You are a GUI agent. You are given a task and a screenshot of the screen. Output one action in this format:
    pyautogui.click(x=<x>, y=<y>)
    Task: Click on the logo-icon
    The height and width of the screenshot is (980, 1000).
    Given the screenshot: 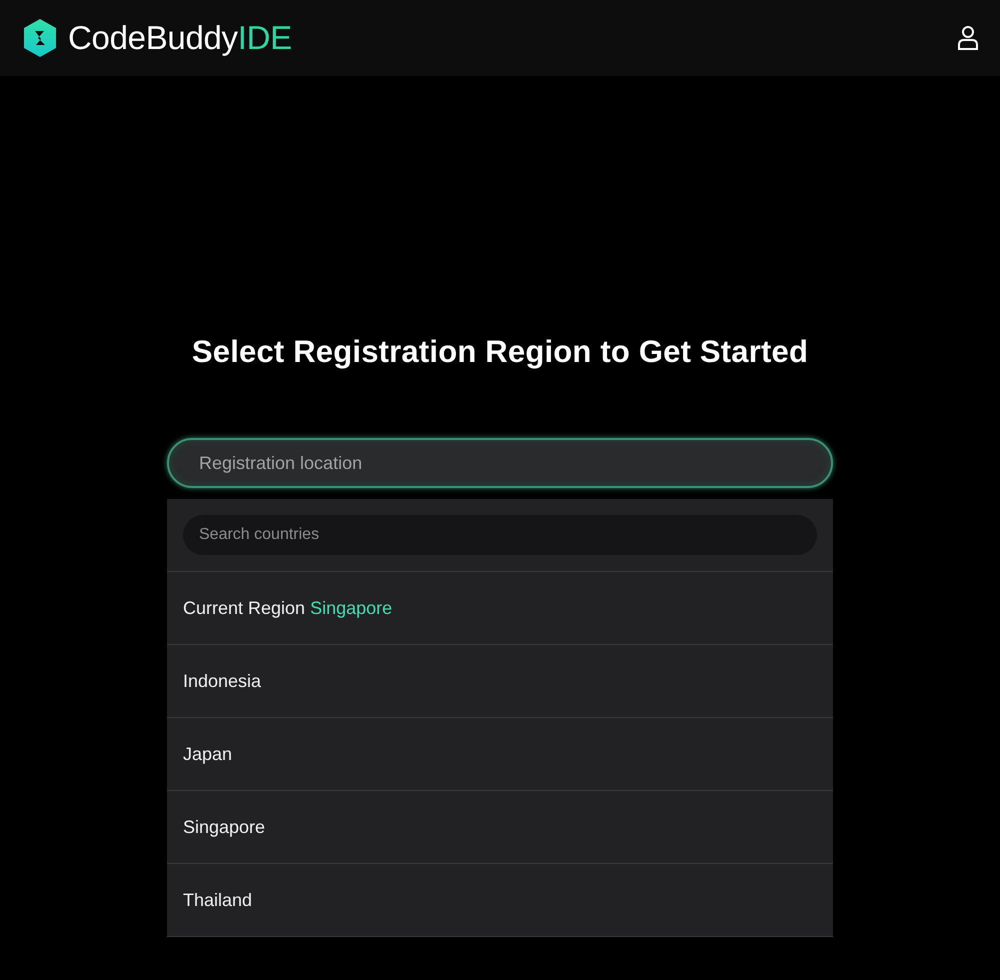 What is the action you would take?
    pyautogui.click(x=40, y=38)
    